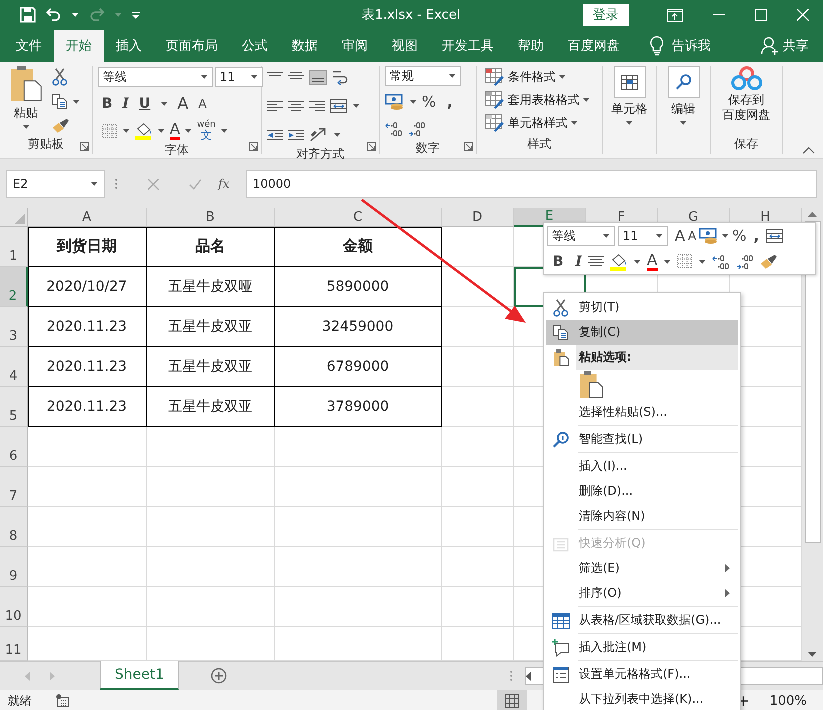 This screenshot has height=710, width=823. I want to click on share-button: 共享, so click(796, 46).